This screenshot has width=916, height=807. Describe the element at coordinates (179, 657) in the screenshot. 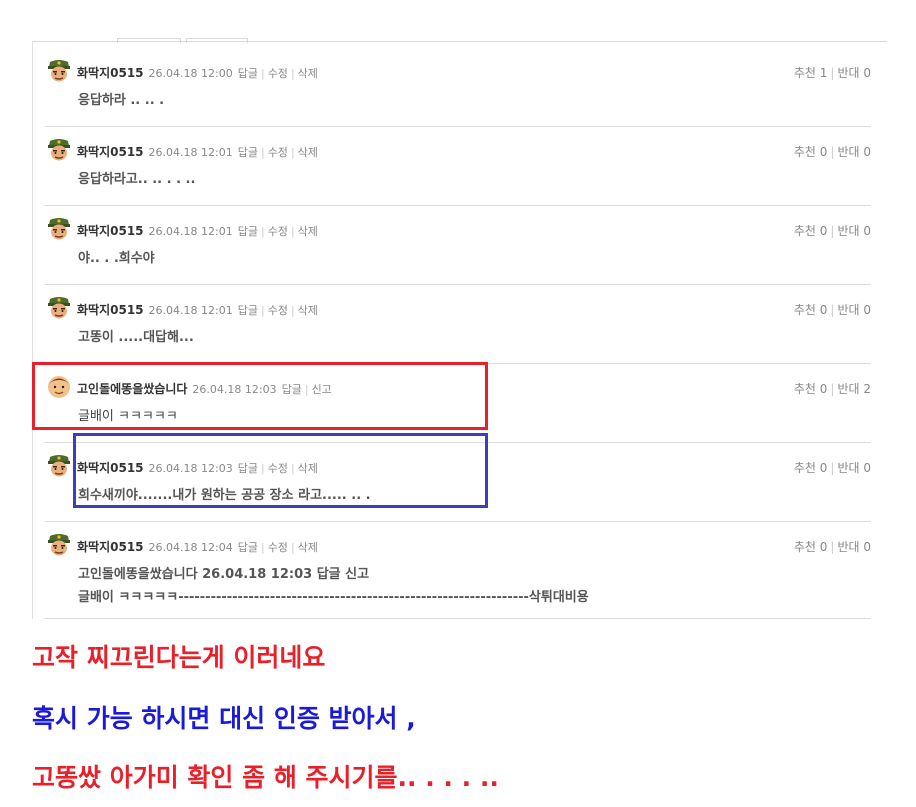

I see `caption-line-1: 고작 찌끄린다는게 이러네요` at that location.